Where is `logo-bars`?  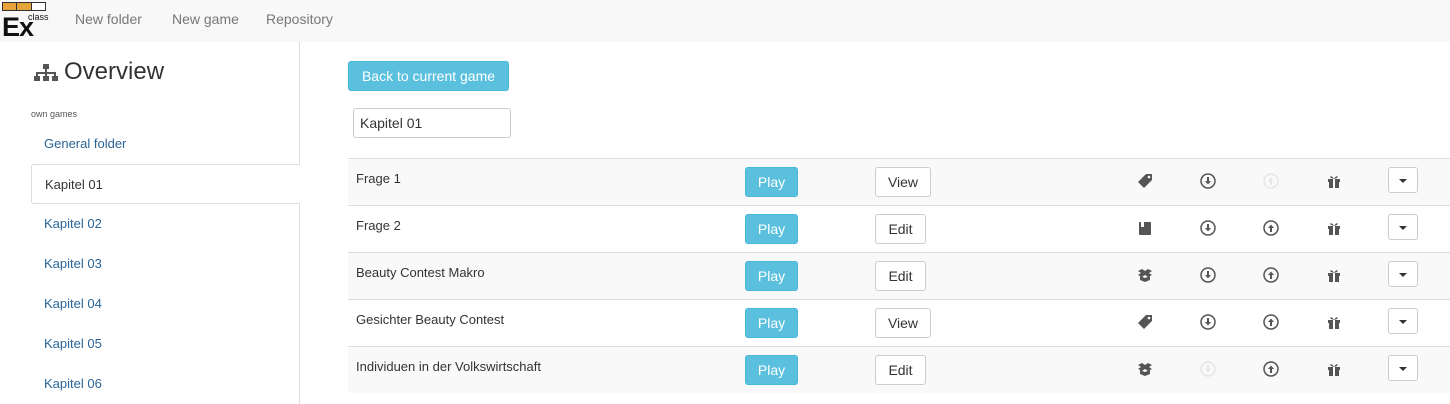 logo-bars is located at coordinates (24, 6).